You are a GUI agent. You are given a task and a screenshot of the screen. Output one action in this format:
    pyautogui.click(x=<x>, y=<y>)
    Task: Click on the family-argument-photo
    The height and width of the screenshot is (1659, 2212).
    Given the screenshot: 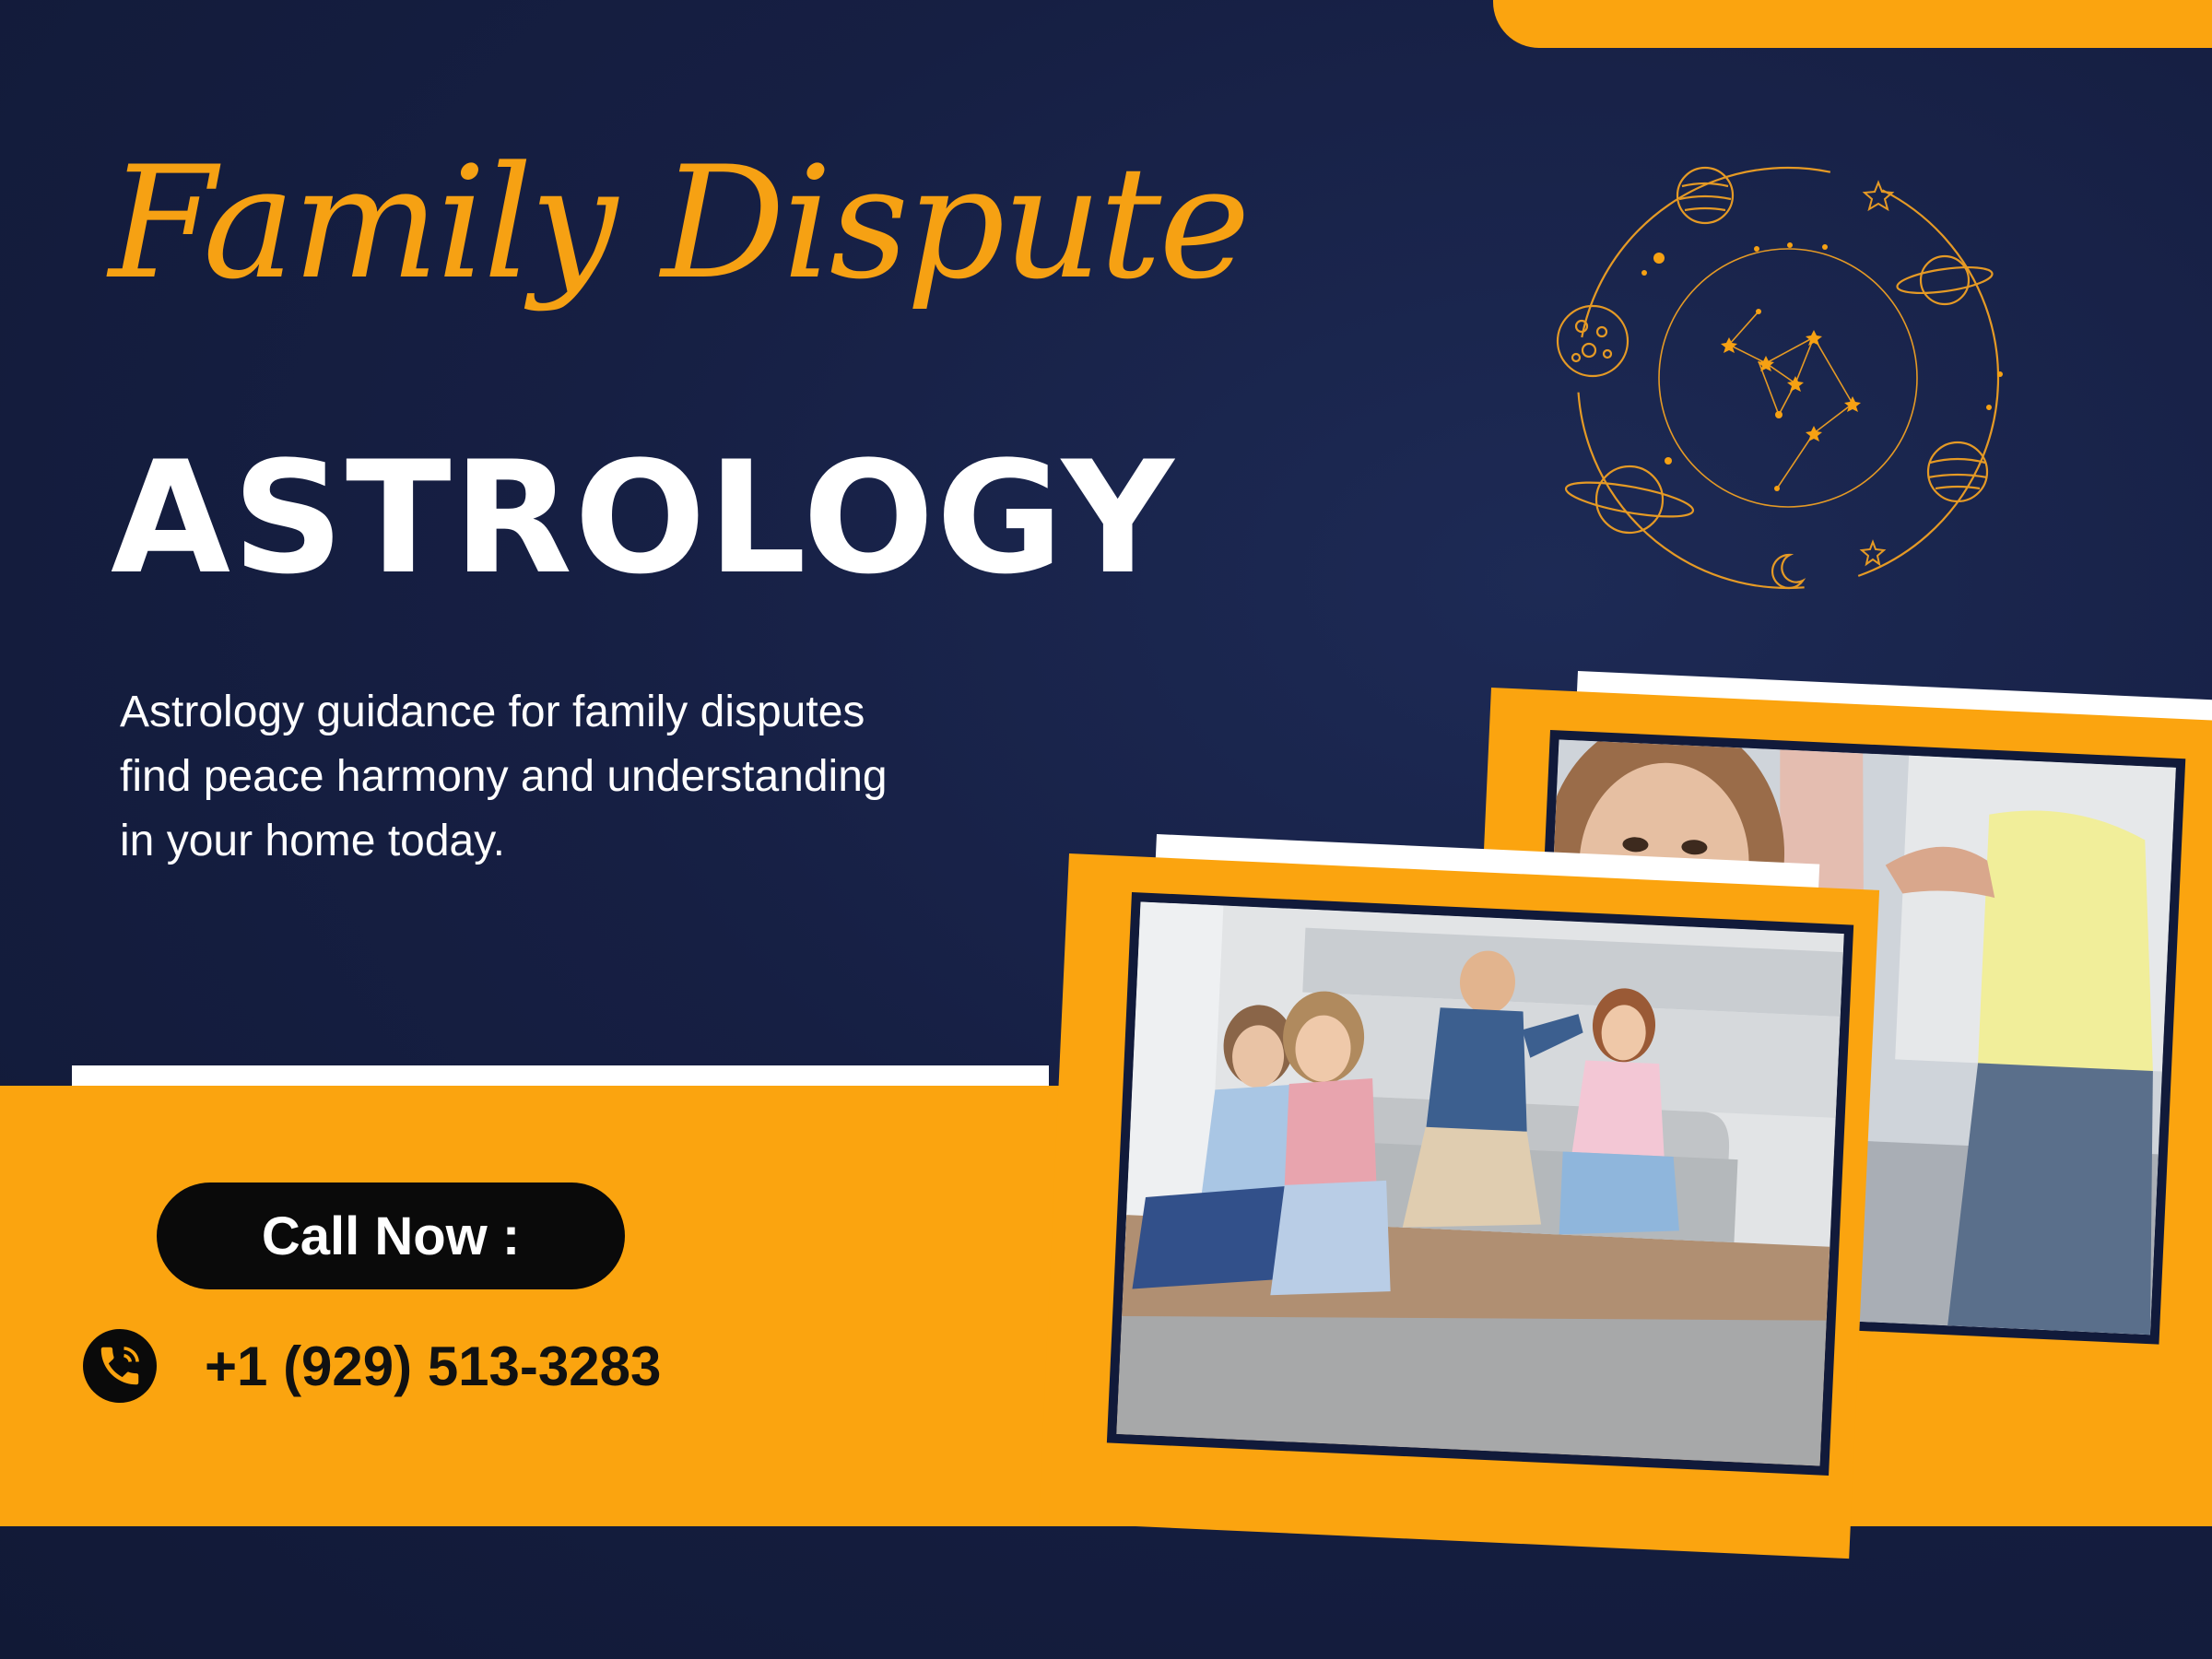 What is the action you would take?
    pyautogui.click(x=1480, y=1184)
    